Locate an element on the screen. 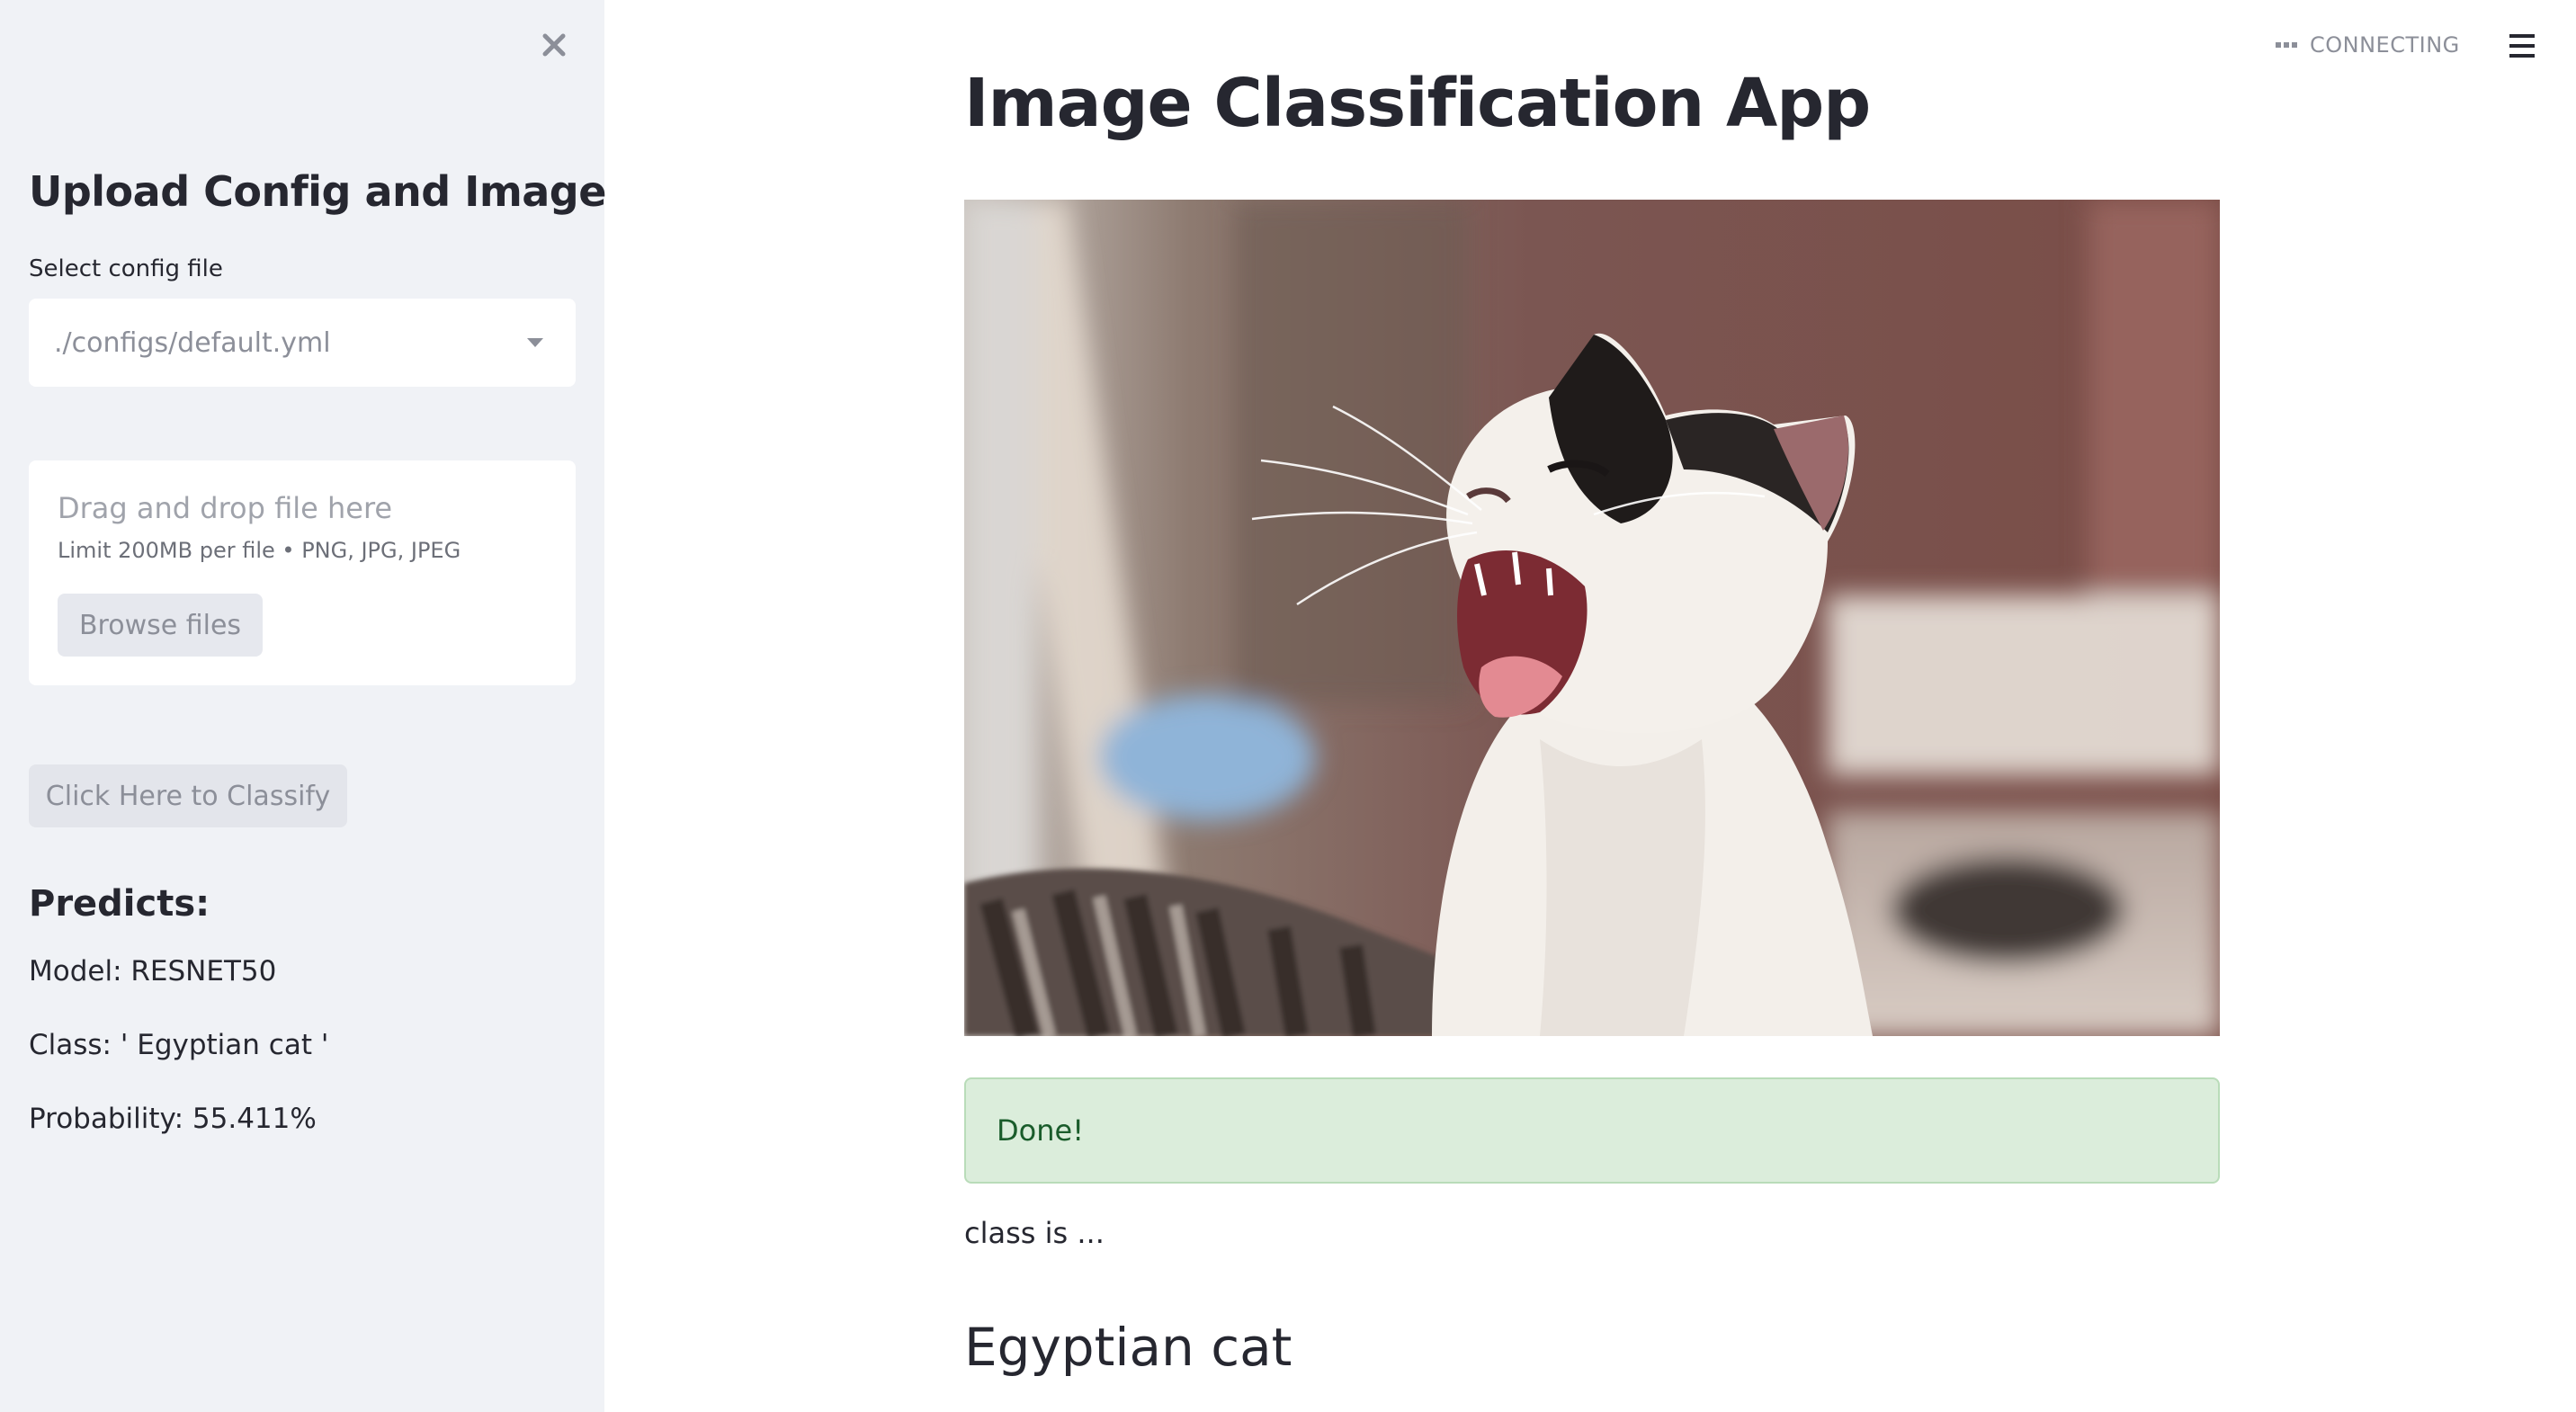 The width and height of the screenshot is (2576, 1412). chevron-down-icon is located at coordinates (535, 342).